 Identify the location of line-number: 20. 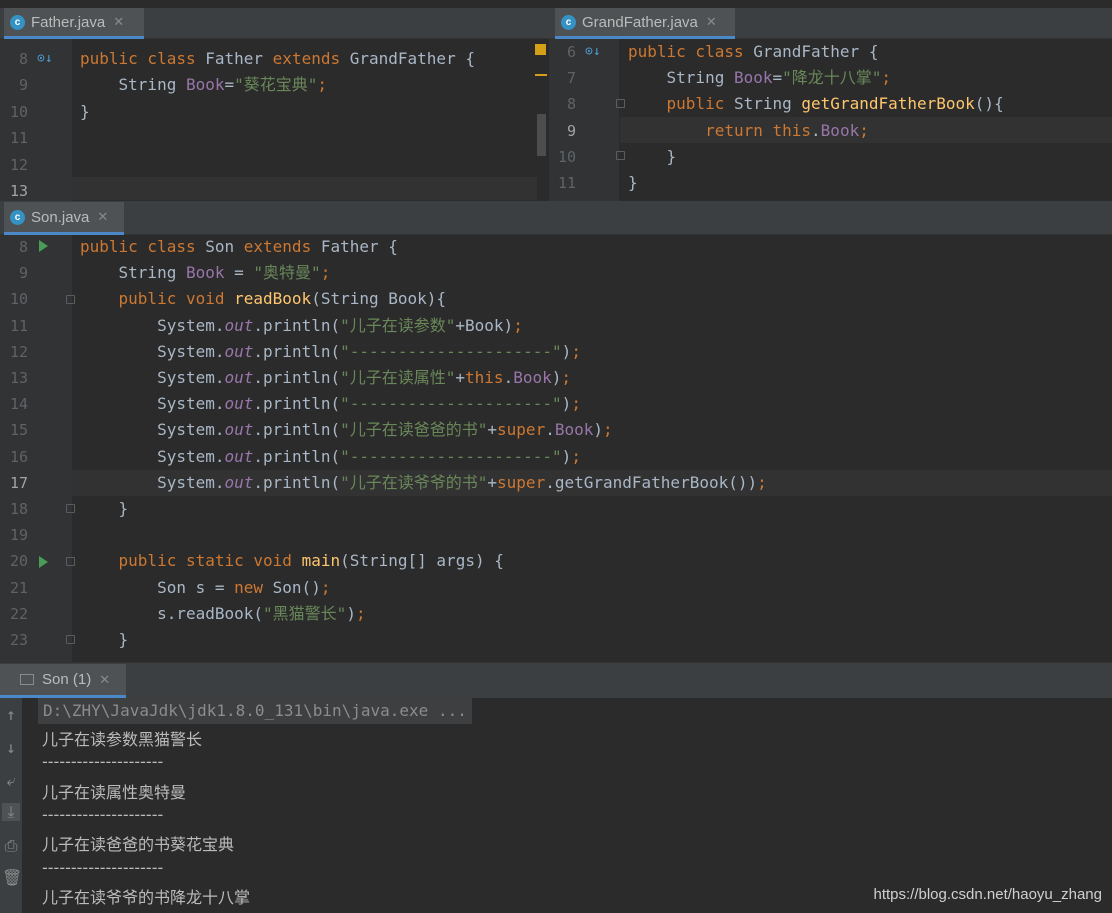
(18, 561).